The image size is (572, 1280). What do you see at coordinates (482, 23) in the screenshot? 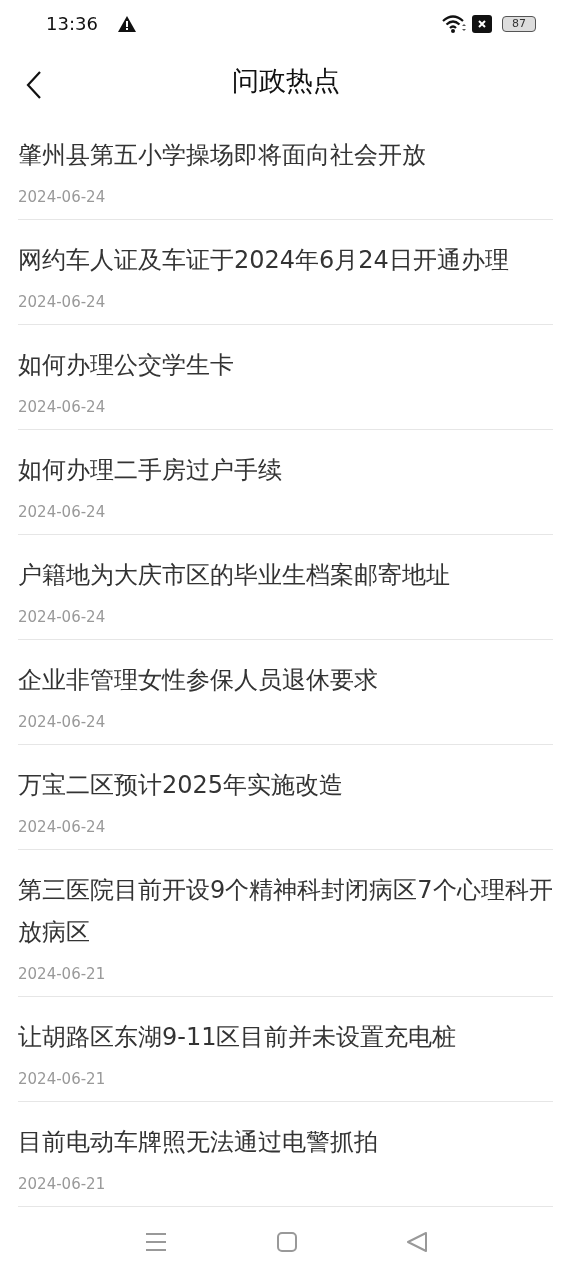
I see `sim-off-icon` at bounding box center [482, 23].